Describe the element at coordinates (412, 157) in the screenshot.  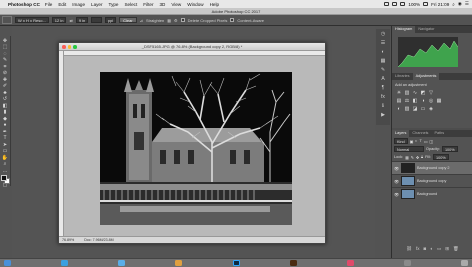
I see `lock-image-icon: ✎` at that location.